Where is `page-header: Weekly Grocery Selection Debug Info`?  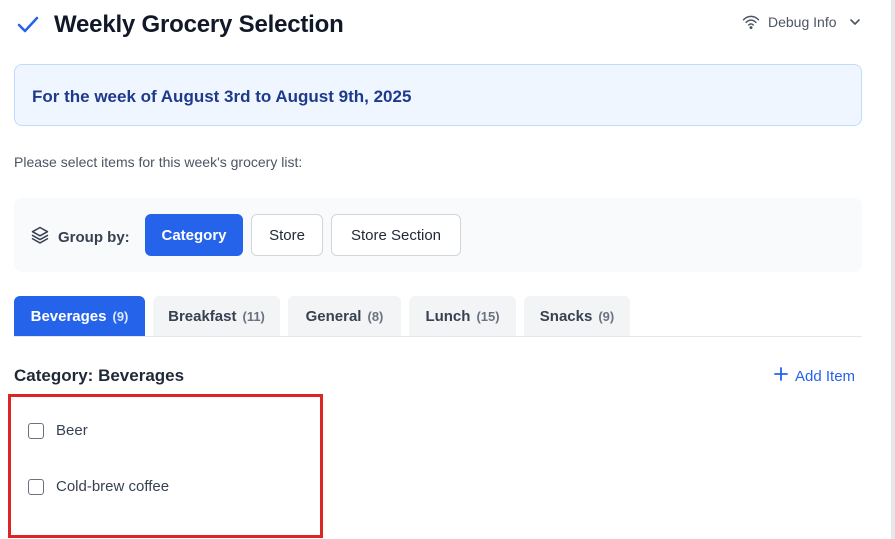 page-header: Weekly Grocery Selection Debug Info is located at coordinates (435, 26).